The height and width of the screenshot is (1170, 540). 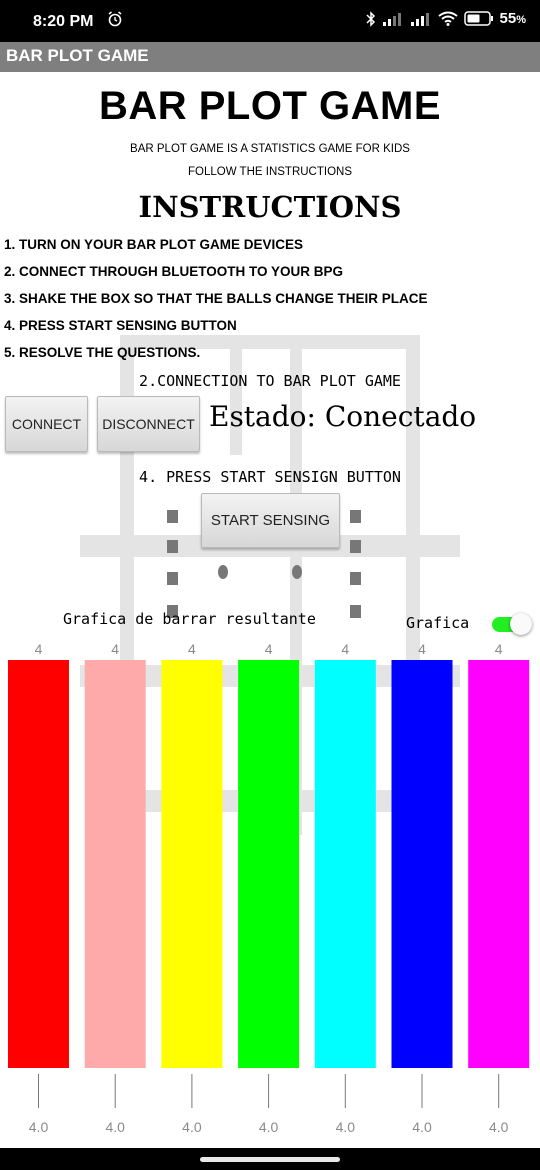 I want to click on status-icons: 55%, so click(x=446, y=18).